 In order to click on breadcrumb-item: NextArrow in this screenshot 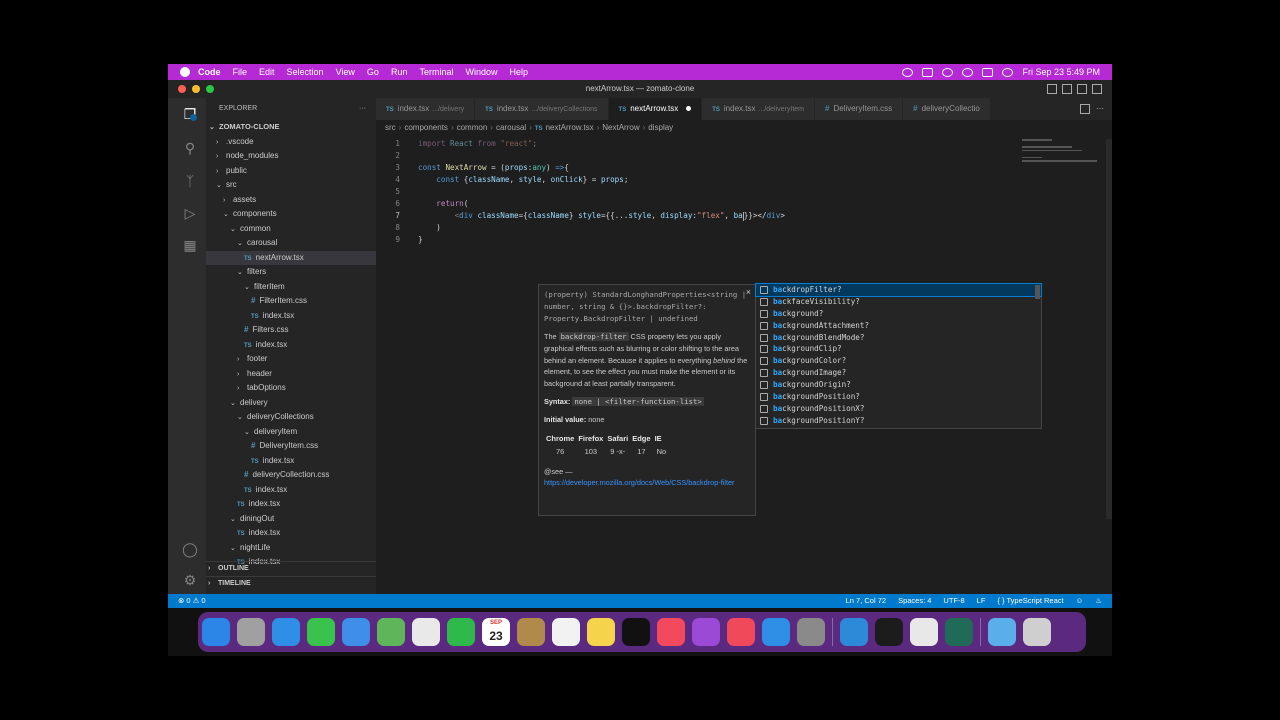, I will do `click(620, 127)`.